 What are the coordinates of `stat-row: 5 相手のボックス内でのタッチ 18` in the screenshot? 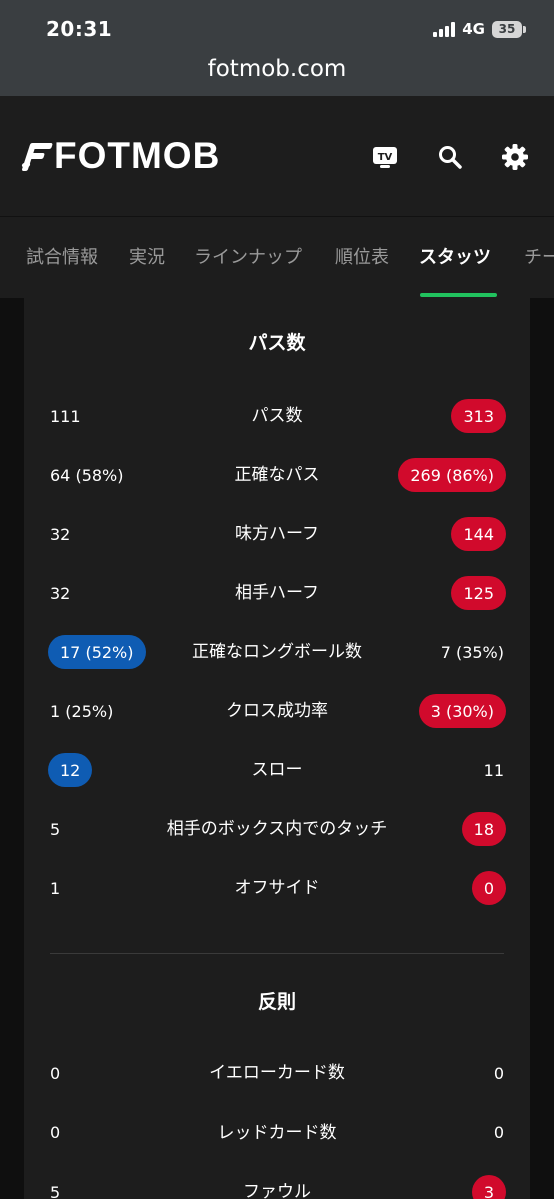 It's located at (277, 837).